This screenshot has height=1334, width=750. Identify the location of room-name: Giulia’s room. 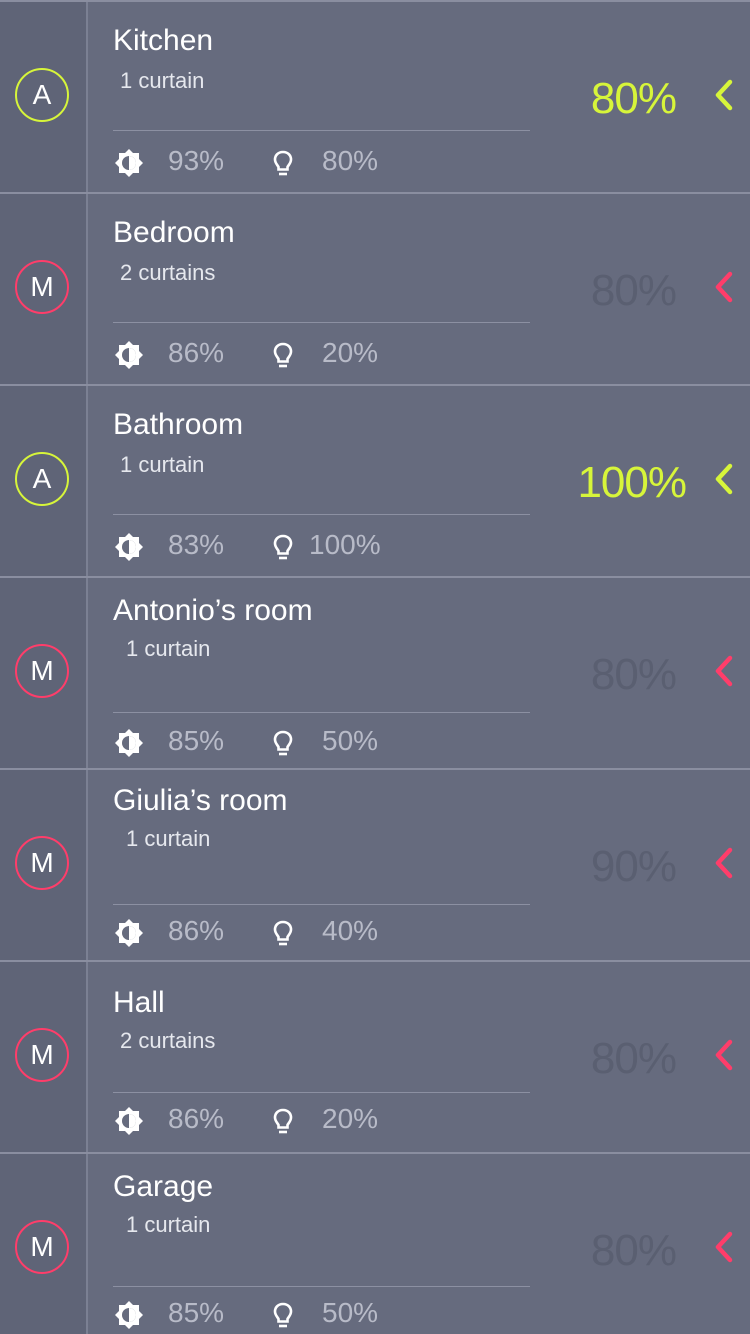
(200, 800).